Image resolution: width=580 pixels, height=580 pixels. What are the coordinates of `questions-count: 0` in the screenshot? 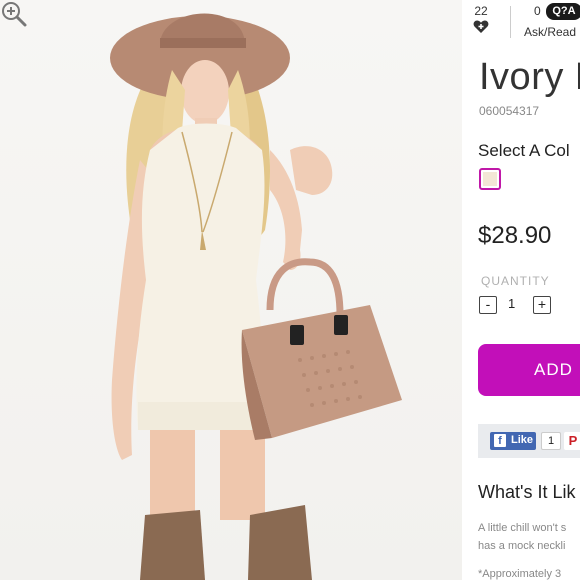 It's located at (537, 11).